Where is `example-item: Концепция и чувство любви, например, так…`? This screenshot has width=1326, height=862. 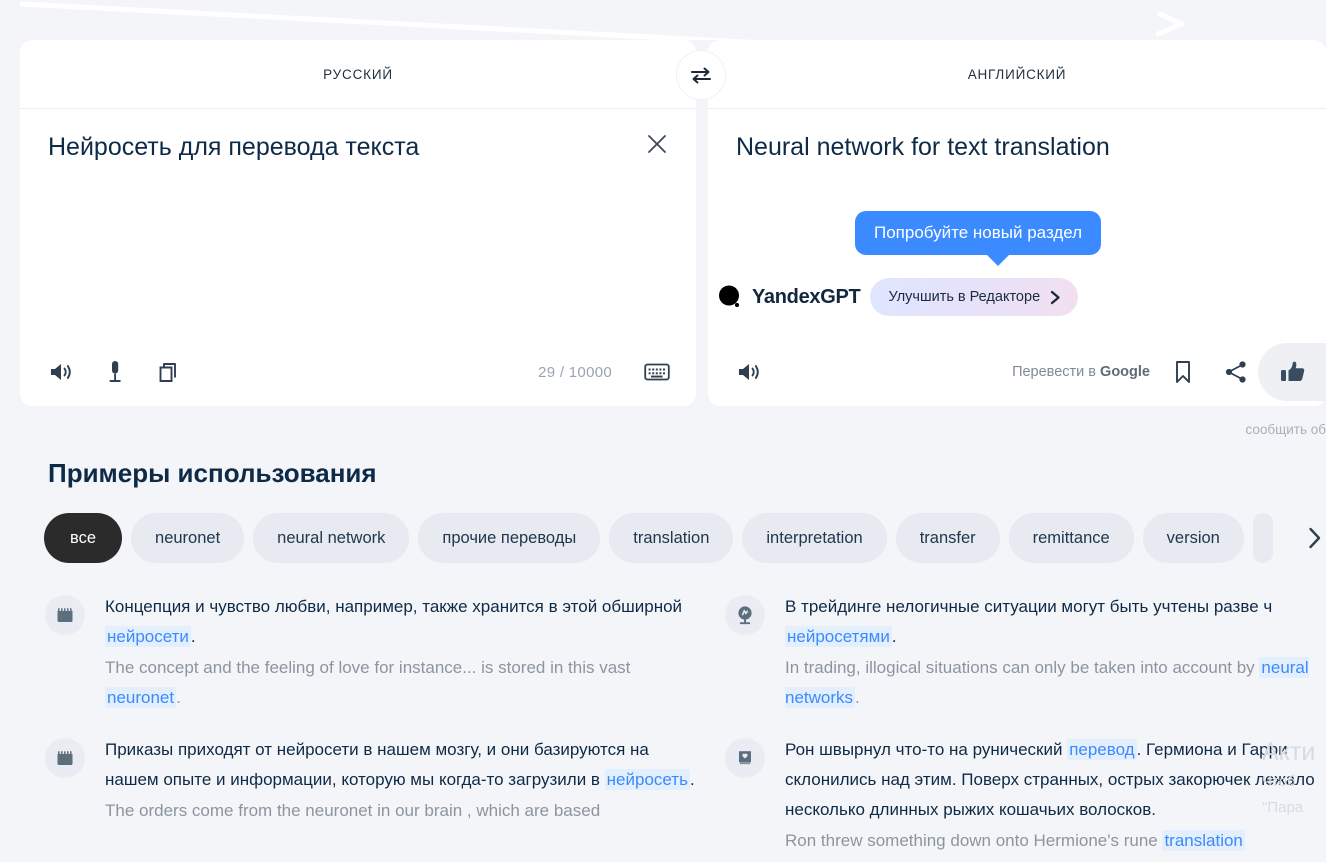
example-item: Концепция и чувство любви, например, так… is located at coordinates (378, 652).